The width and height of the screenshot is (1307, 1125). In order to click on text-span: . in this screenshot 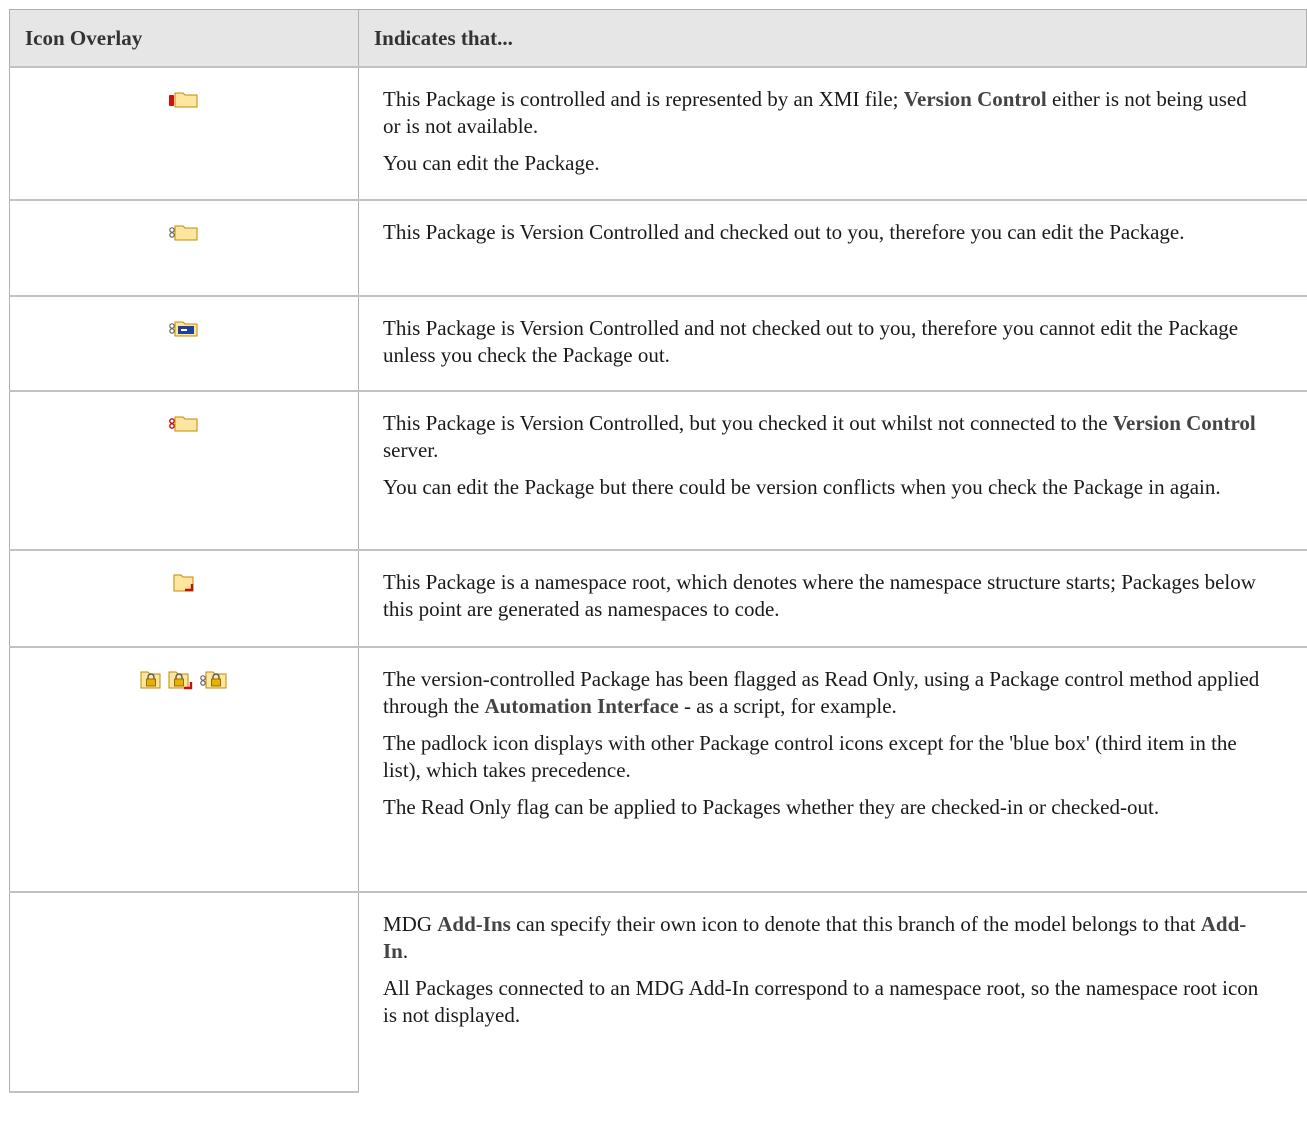, I will do `click(405, 951)`.